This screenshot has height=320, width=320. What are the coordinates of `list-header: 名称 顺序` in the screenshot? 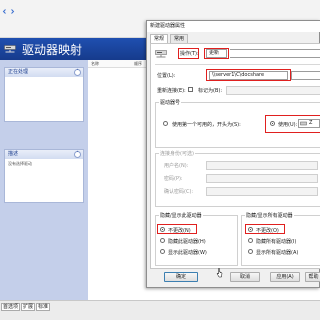 It's located at (118, 64).